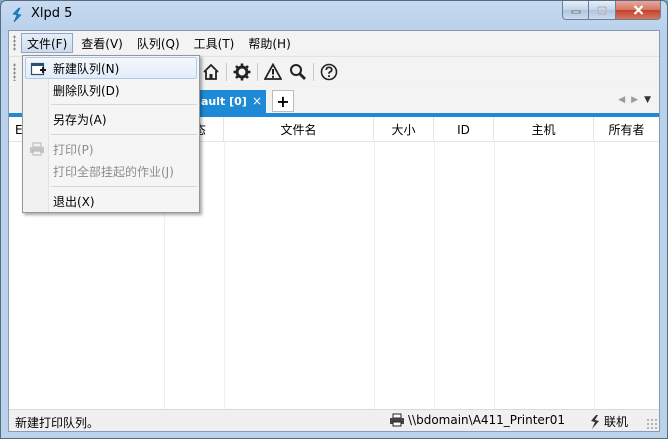 Image resolution: width=668 pixels, height=439 pixels. Describe the element at coordinates (334, 420) in the screenshot. I see `status-bar: 新建打印队列。 \\bdomain\A411_Printer01 联机` at that location.